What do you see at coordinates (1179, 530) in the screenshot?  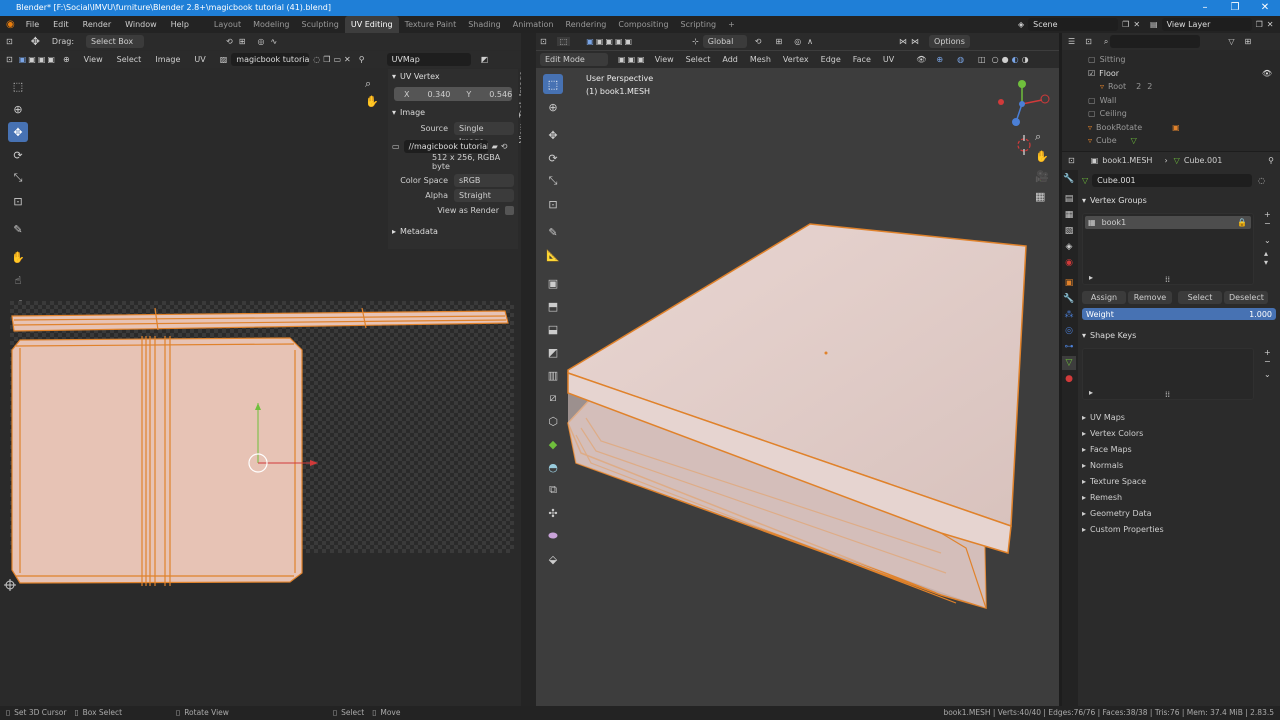 I see `custom-properties-panel: ▸ Custom Properties` at bounding box center [1179, 530].